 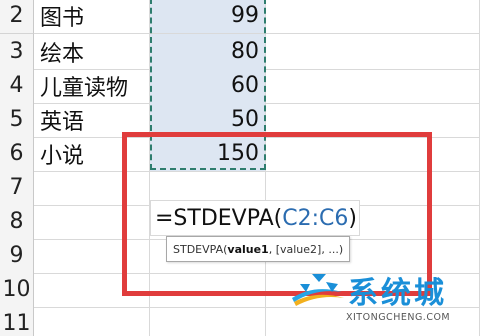 What do you see at coordinates (306, 249) in the screenshot?
I see `tooltip-args-rest: , [value2], ...)` at bounding box center [306, 249].